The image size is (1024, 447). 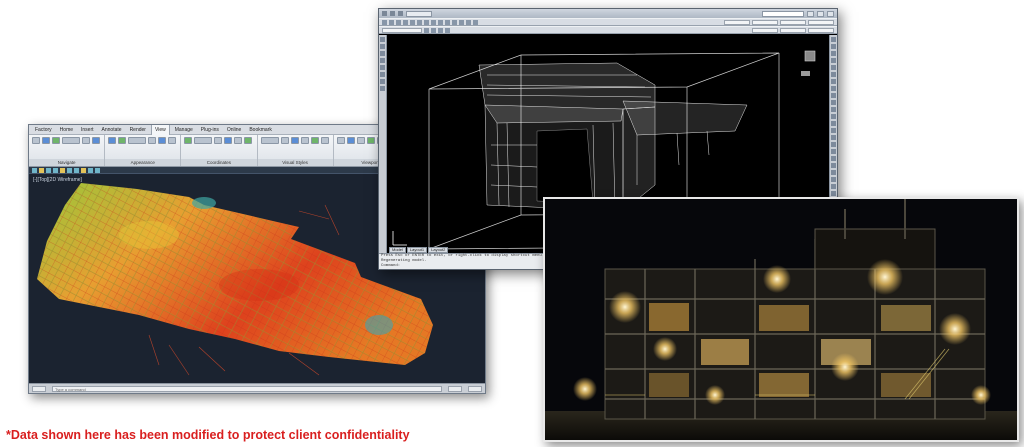 I want to click on command-input: Type a command, so click(x=247, y=388).